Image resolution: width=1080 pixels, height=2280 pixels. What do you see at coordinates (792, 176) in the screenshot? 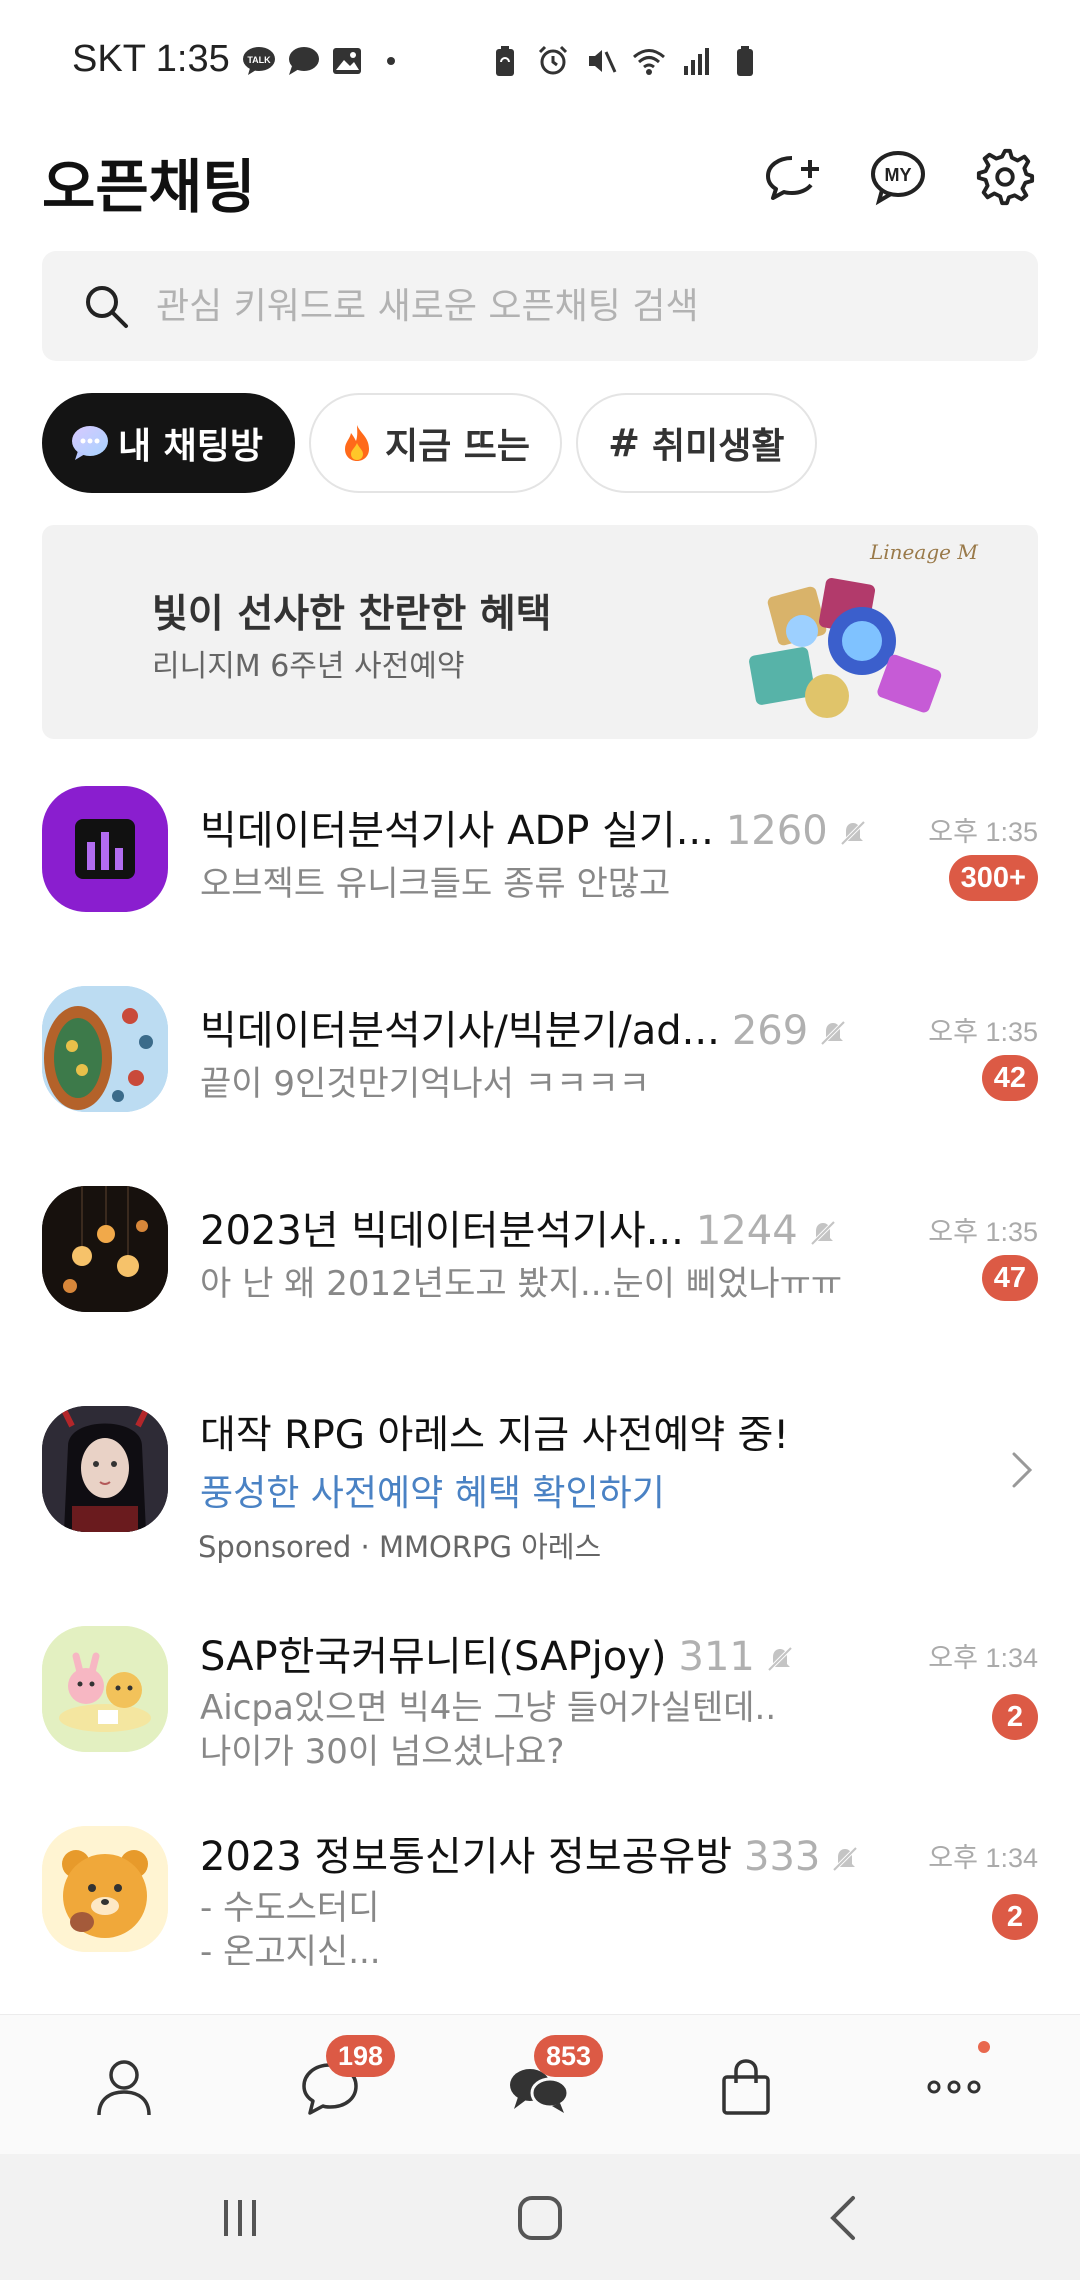
I see `new-chat-button` at bounding box center [792, 176].